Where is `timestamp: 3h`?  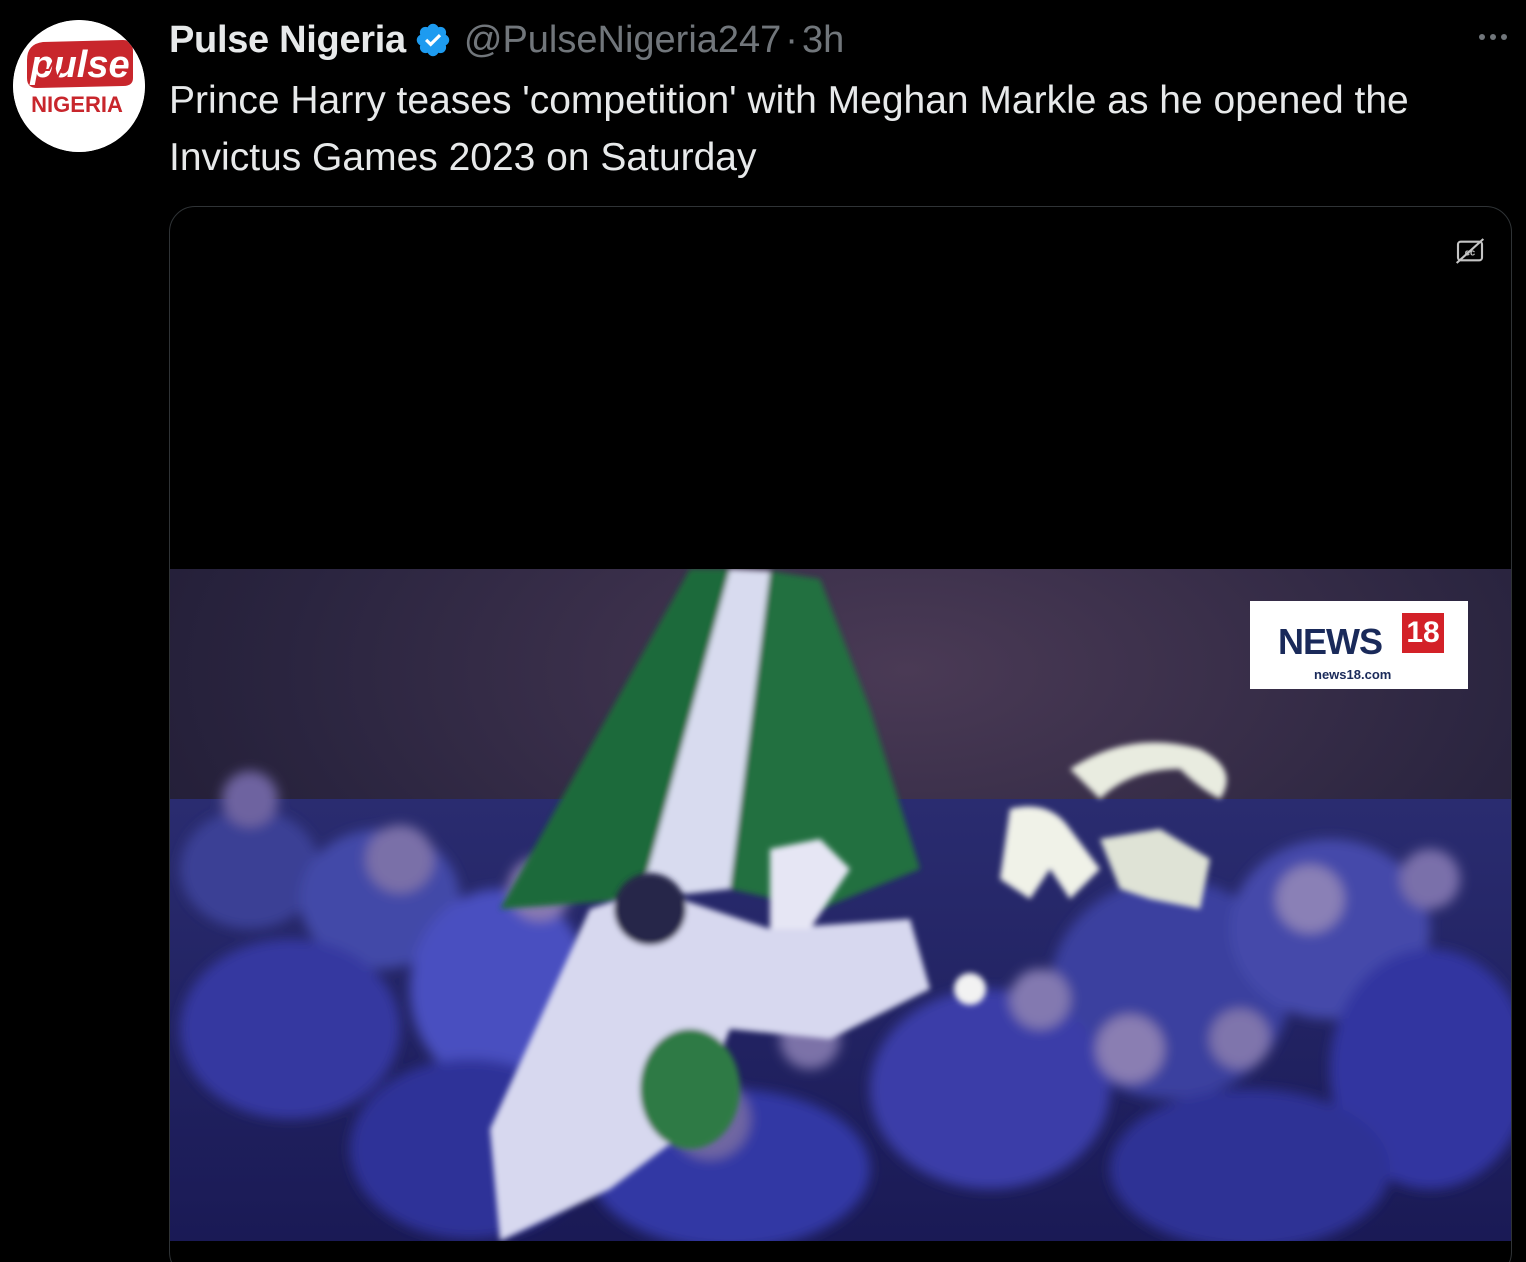
timestamp: 3h is located at coordinates (823, 40).